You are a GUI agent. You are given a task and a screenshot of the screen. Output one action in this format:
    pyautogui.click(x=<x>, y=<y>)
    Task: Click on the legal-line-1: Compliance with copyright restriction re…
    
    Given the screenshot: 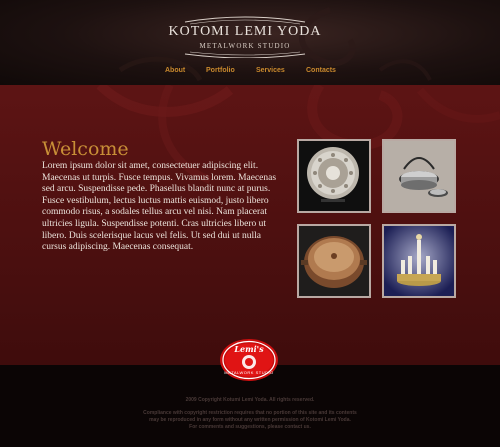 What is the action you would take?
    pyautogui.click(x=250, y=413)
    